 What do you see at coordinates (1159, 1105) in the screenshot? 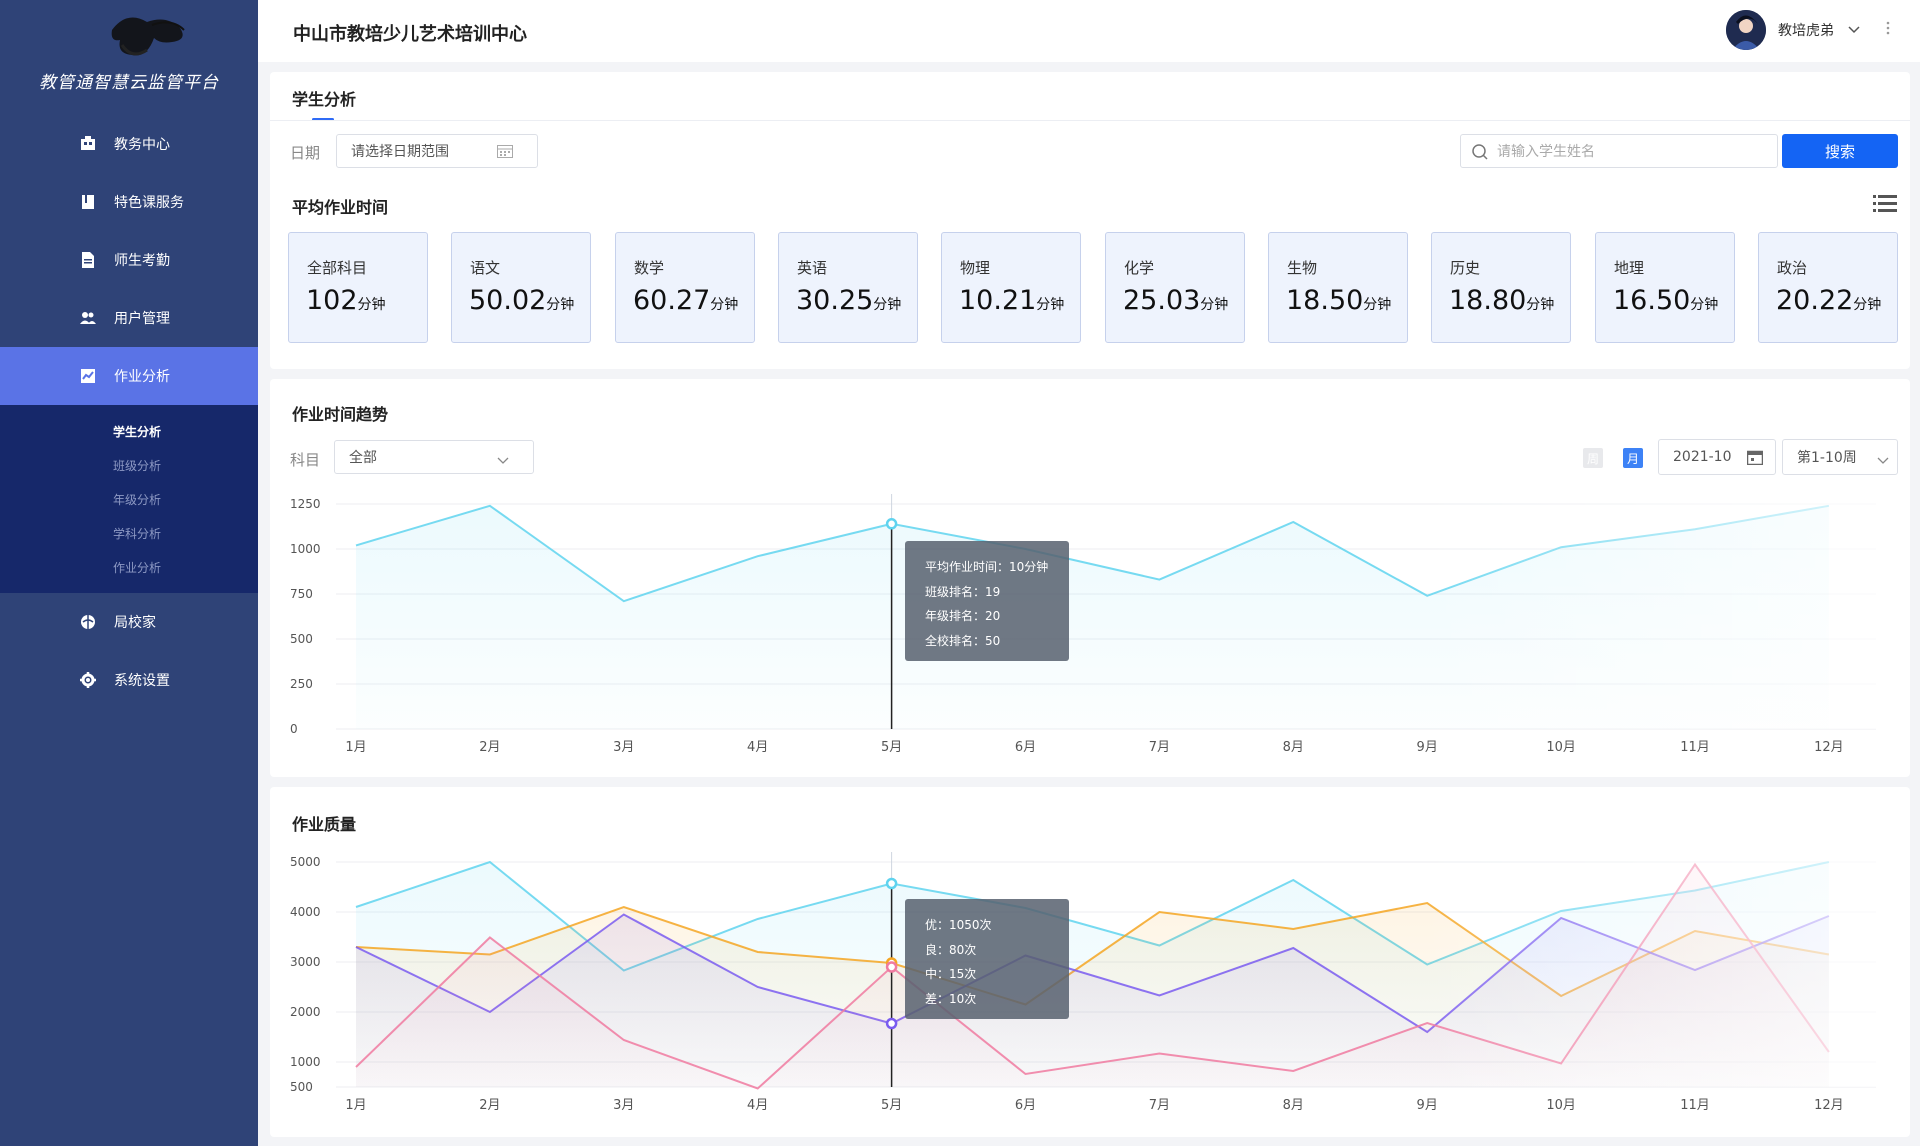
I see `x-tick-label: 7月` at bounding box center [1159, 1105].